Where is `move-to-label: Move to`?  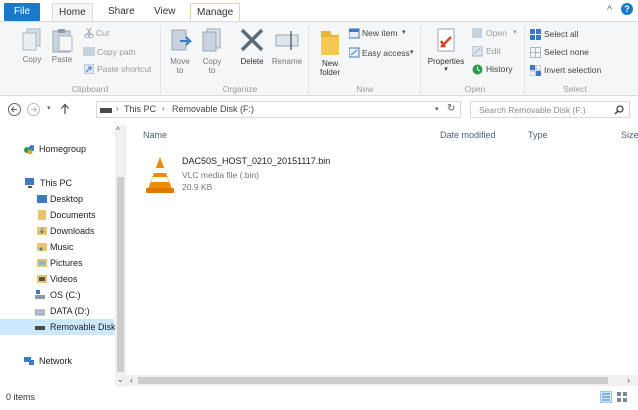 move-to-label: Move to is located at coordinates (180, 66).